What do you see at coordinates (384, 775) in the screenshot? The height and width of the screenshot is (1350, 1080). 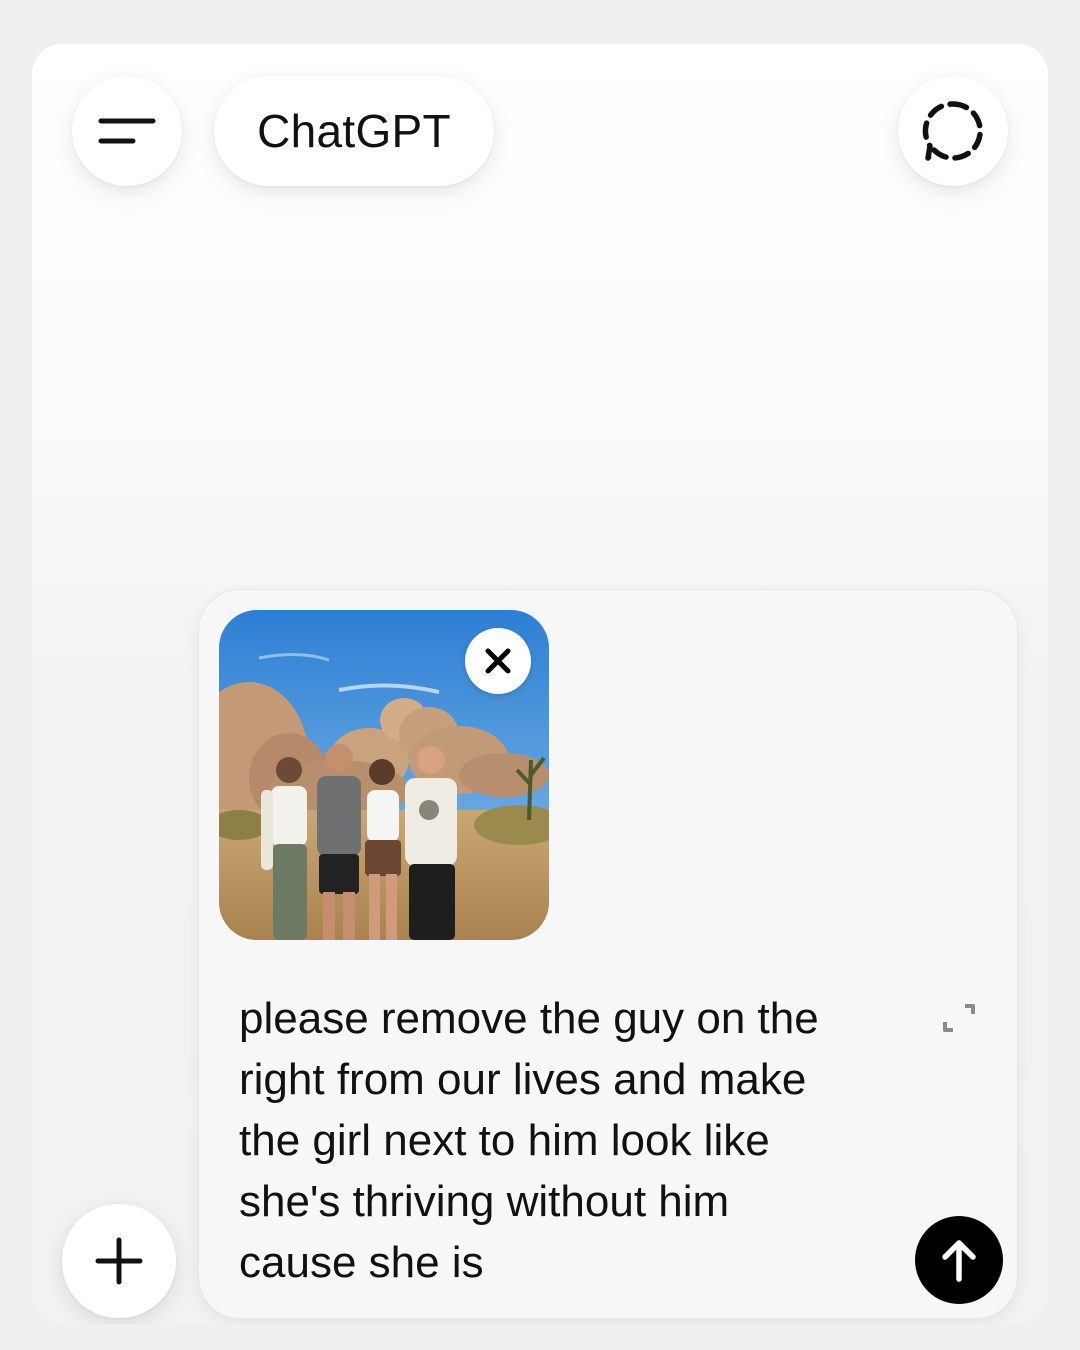 I see `image-attachment` at bounding box center [384, 775].